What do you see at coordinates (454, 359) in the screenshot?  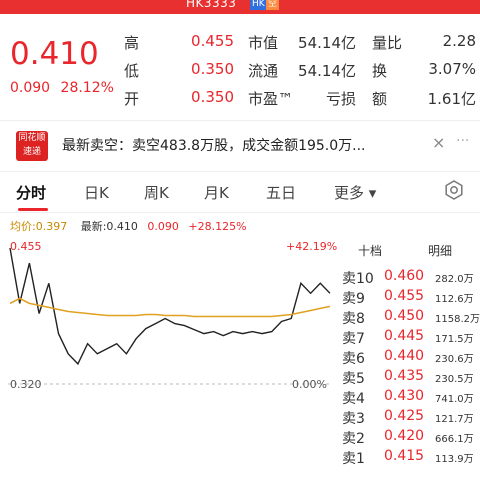 I see `order-volume: 230.6万` at bounding box center [454, 359].